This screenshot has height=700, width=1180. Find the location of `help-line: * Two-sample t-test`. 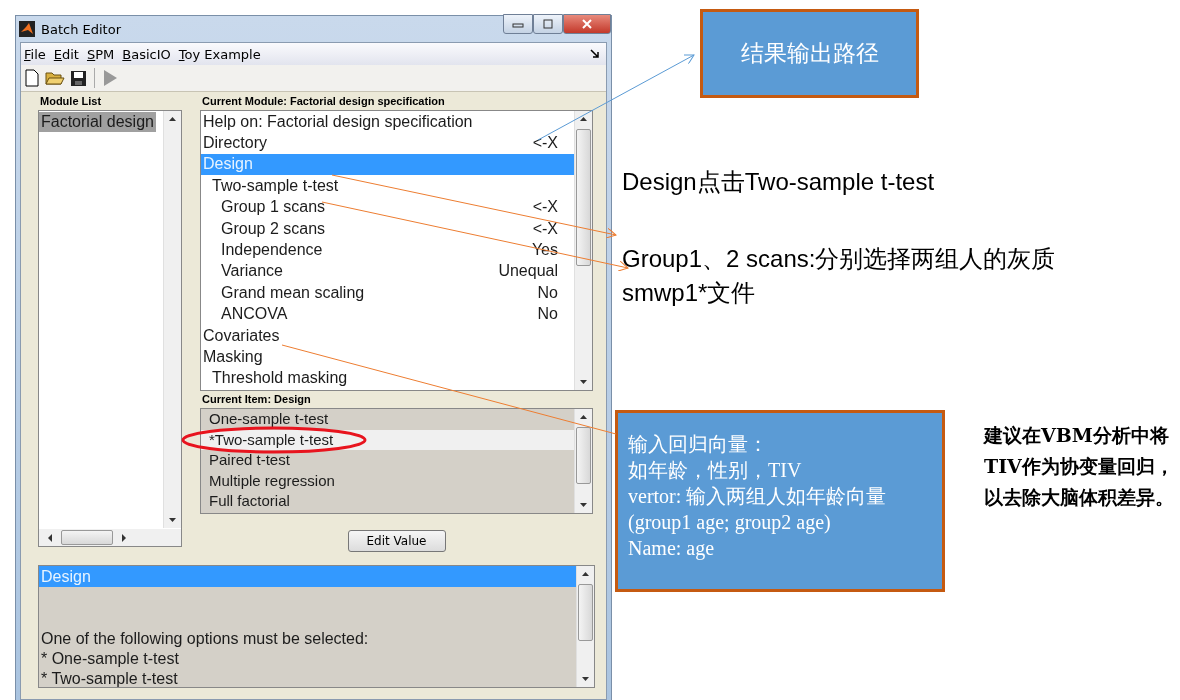

help-line: * Two-sample t-test is located at coordinates (109, 678).